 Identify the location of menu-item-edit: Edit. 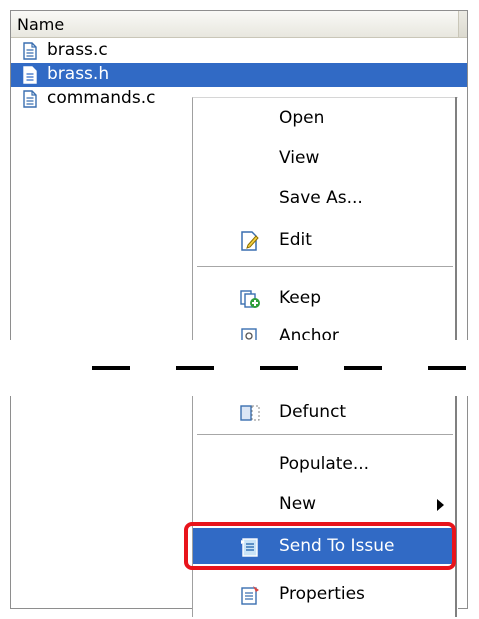
(324, 240).